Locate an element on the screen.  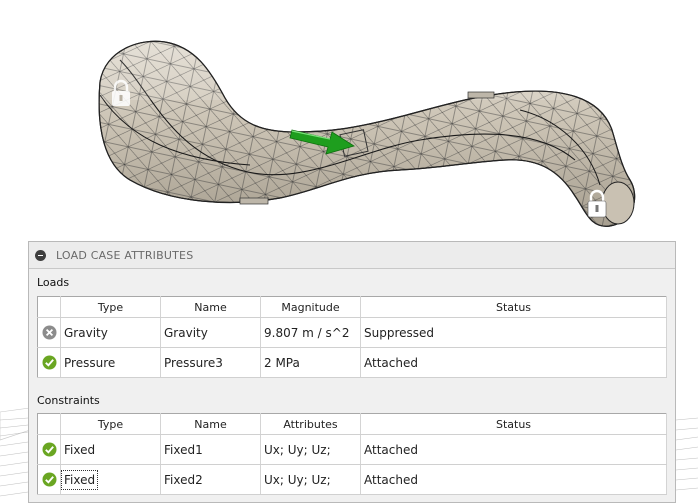
panel-header: LOAD CASE ATTRIBUTES is located at coordinates (352, 255).